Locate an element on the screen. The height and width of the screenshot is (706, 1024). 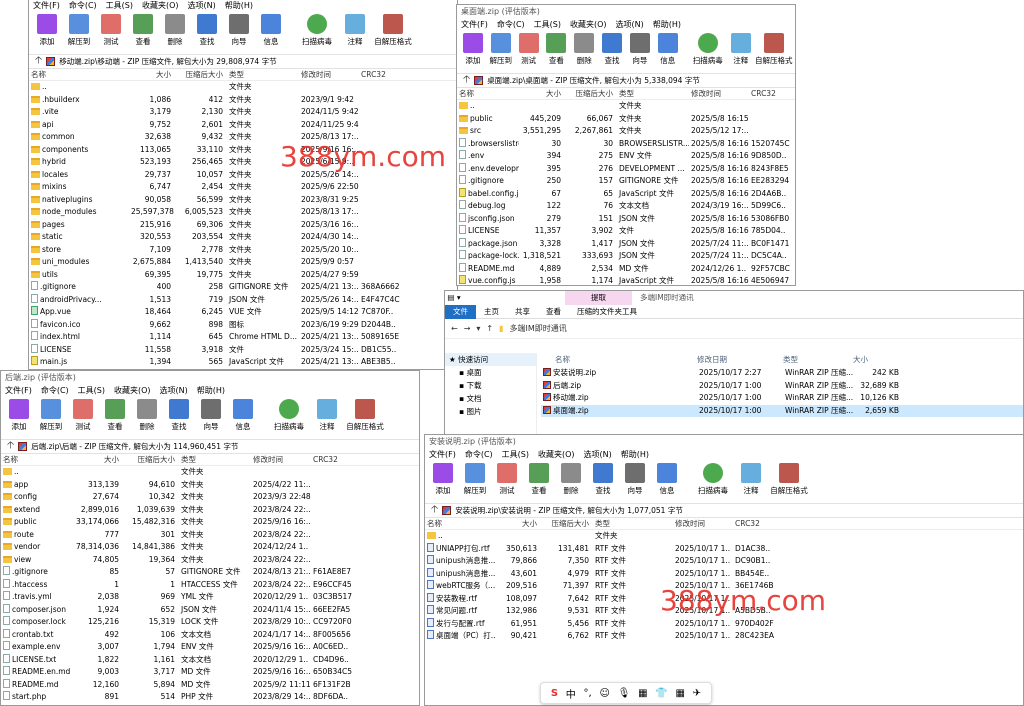
table-row: route 777 301 文件夹 2023/8/24 22:.. is located at coordinates (210, 535).